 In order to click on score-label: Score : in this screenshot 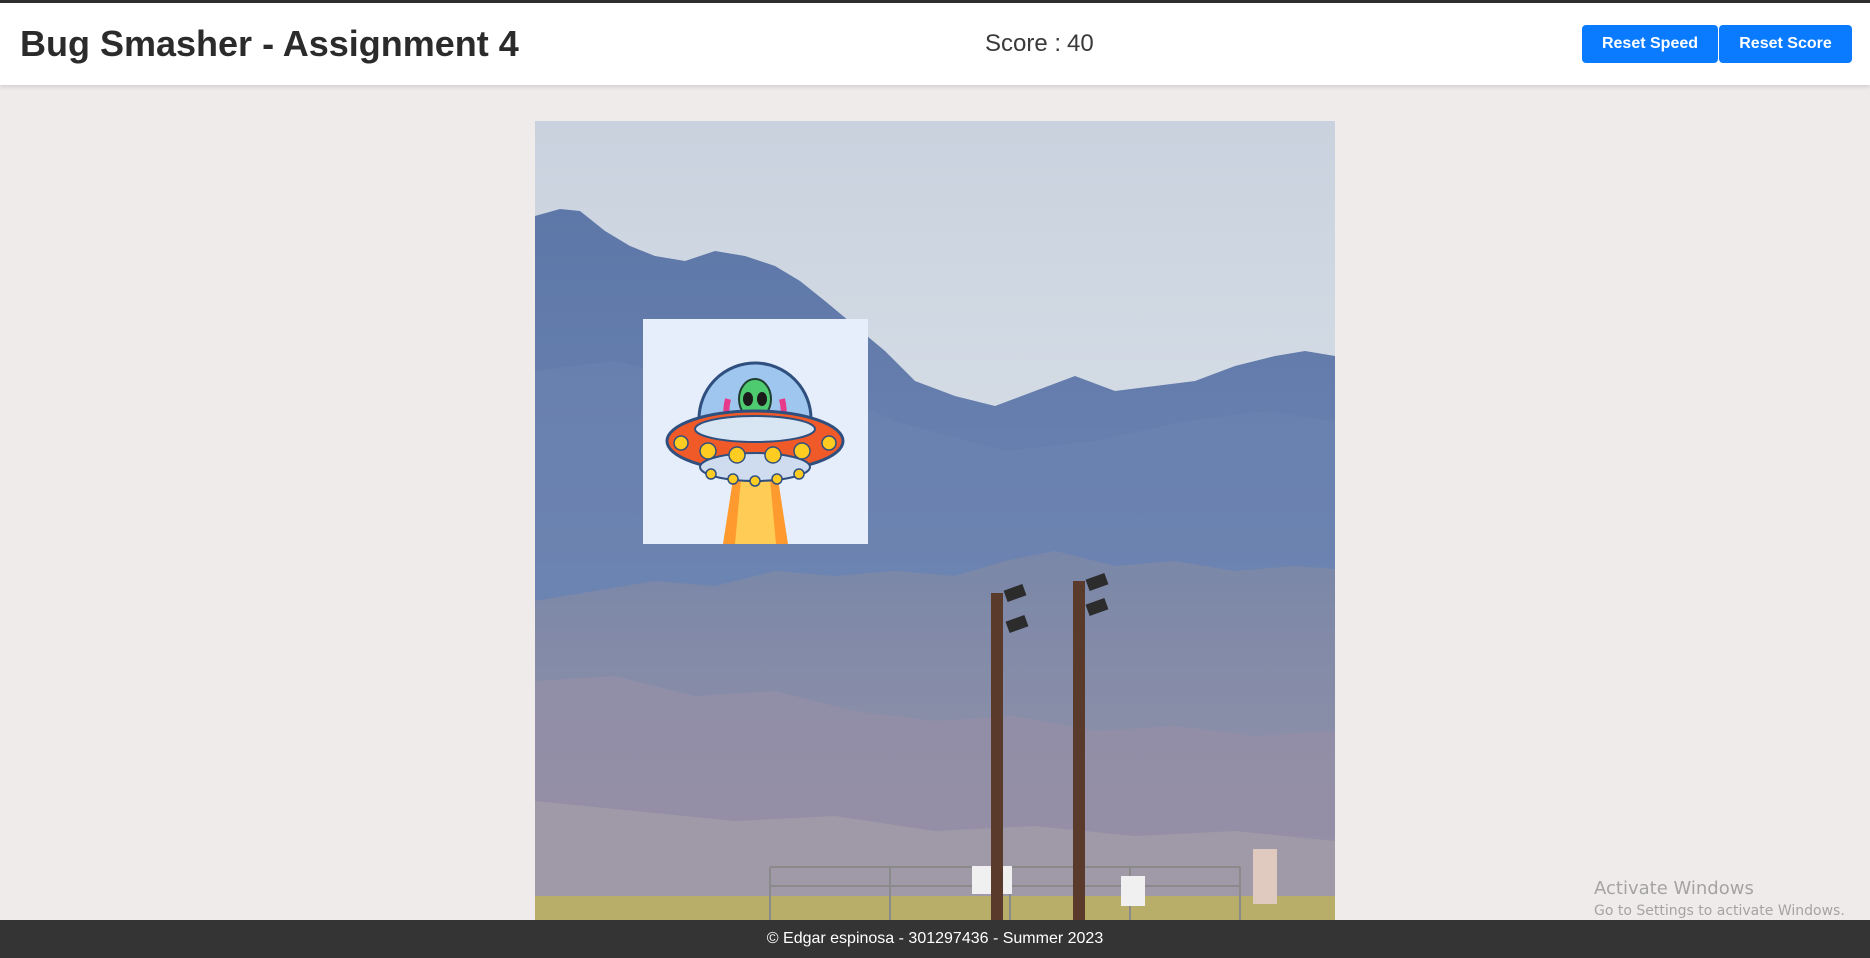, I will do `click(1023, 43)`.